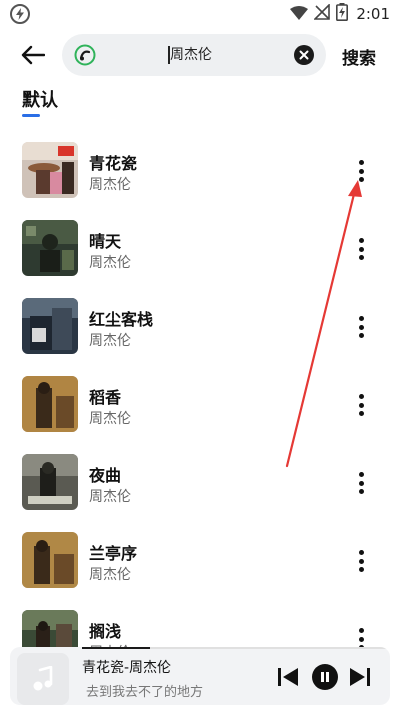  What do you see at coordinates (105, 397) in the screenshot?
I see `song-title: 稻香` at bounding box center [105, 397].